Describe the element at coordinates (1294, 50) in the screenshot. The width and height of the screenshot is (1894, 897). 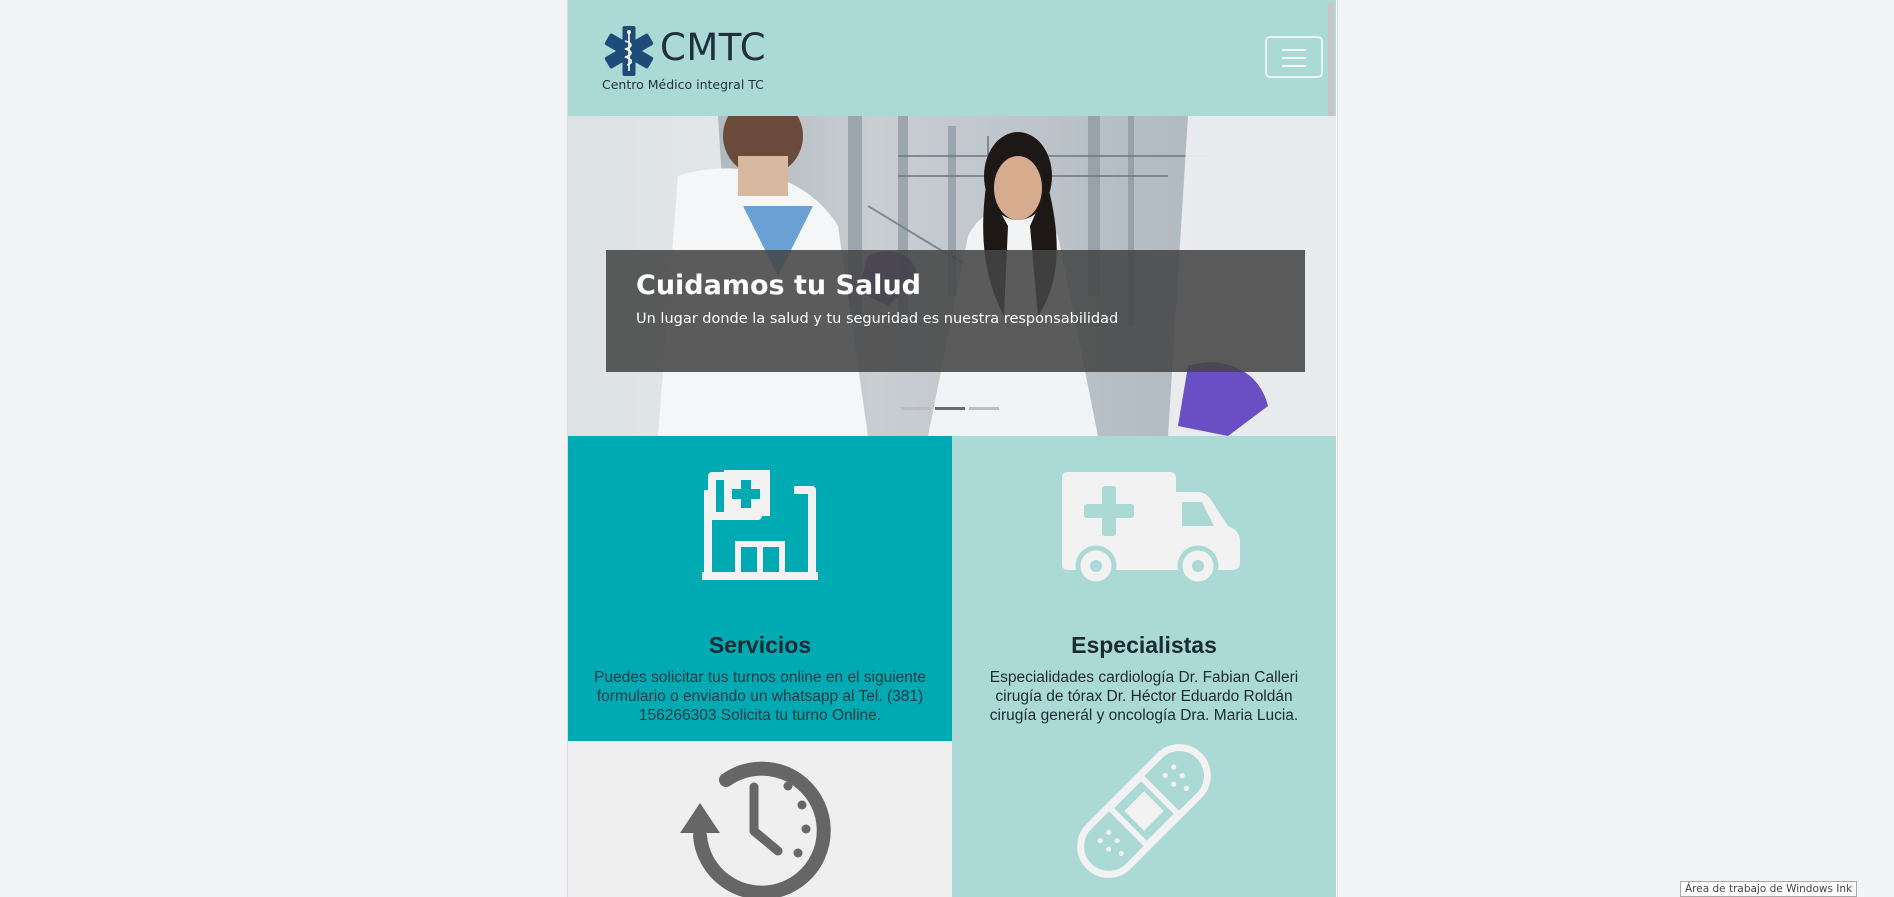
I see `hamburger-icon` at that location.